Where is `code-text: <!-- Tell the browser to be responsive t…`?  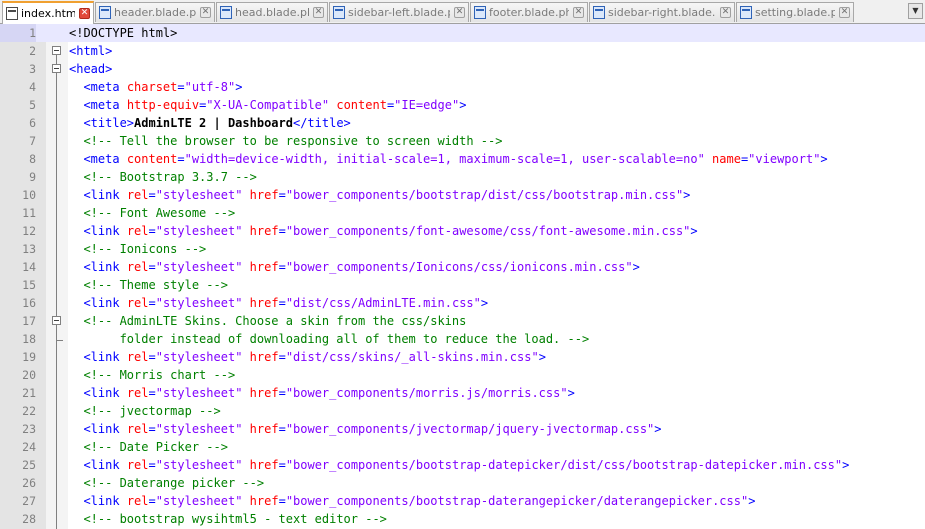
code-text: <!-- Tell the browser to be responsive t… is located at coordinates (285, 141).